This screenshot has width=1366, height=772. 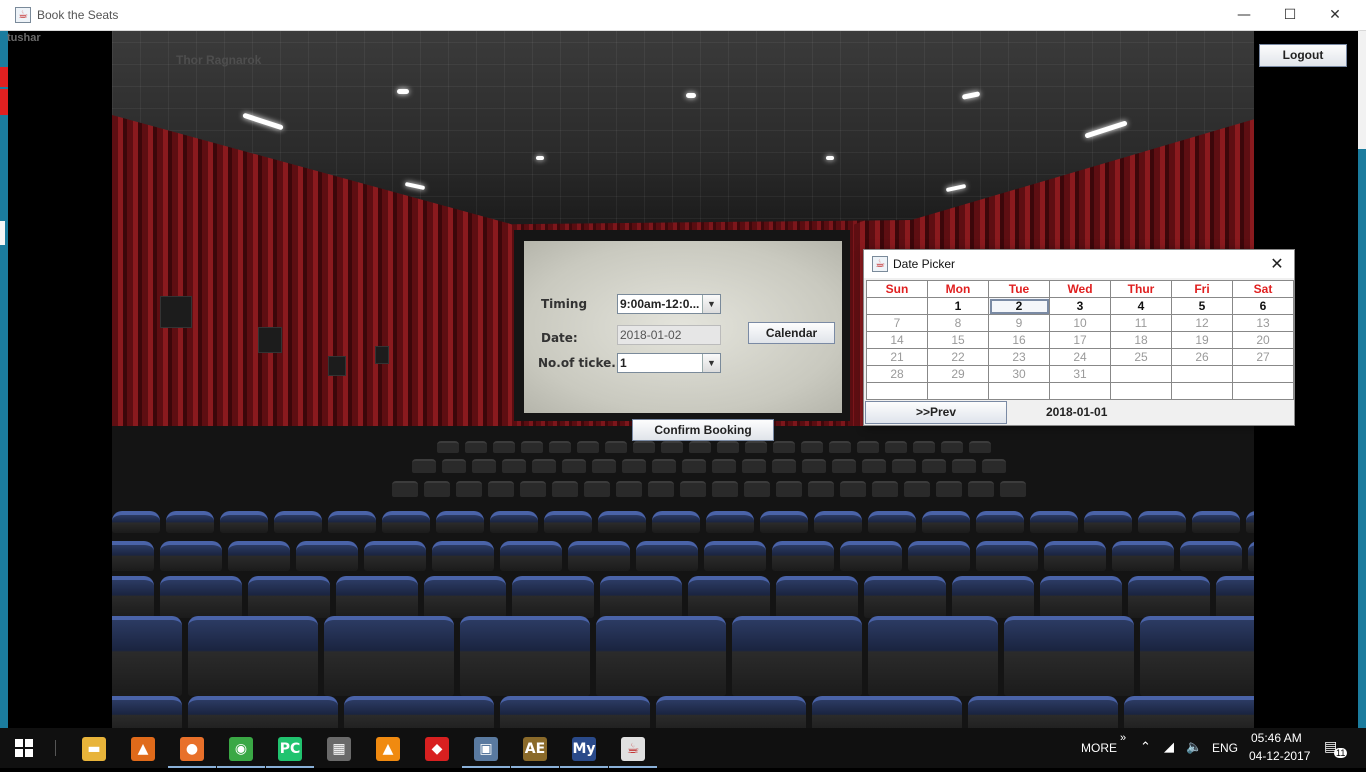 What do you see at coordinates (958, 357) in the screenshot?
I see `calendar-day: 22` at bounding box center [958, 357].